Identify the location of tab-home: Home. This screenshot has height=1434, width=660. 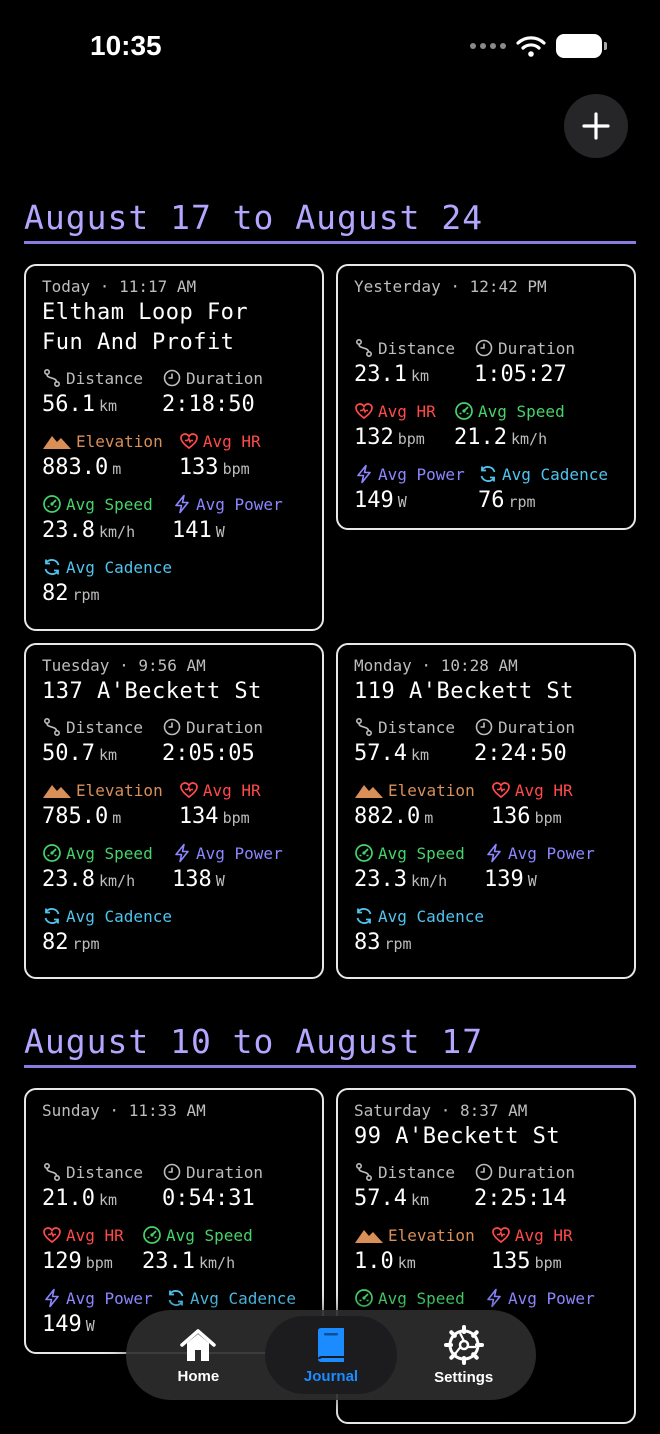
(198, 1355).